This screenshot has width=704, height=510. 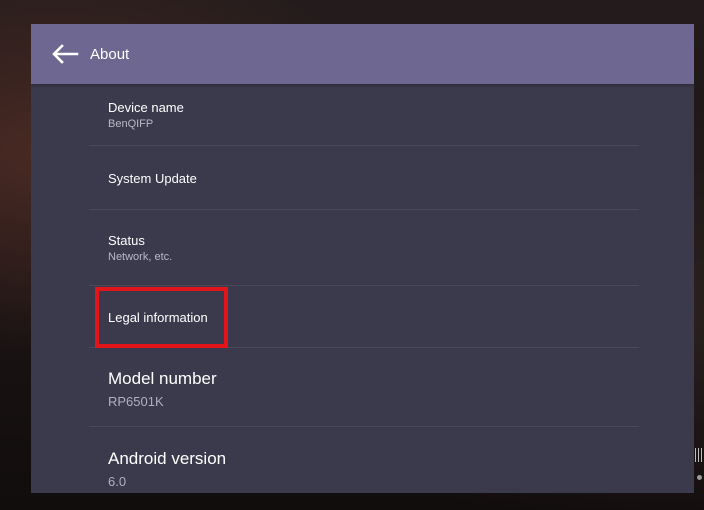 What do you see at coordinates (362, 115) in the screenshot?
I see `list-item-device-name: Device name BenQIFP` at bounding box center [362, 115].